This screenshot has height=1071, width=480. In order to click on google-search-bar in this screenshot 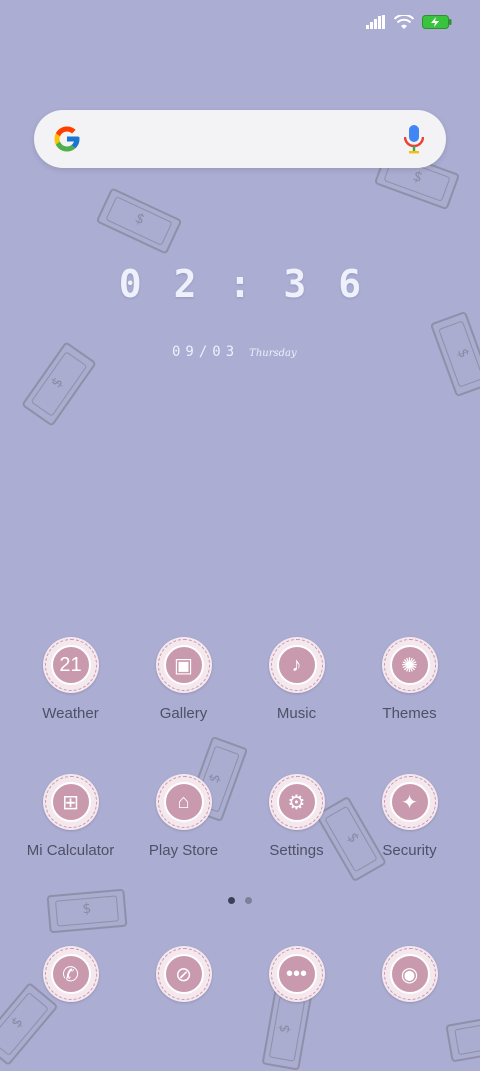, I will do `click(240, 139)`.